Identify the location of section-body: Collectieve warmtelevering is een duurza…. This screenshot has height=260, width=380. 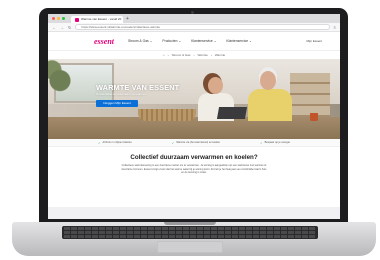
(194, 169).